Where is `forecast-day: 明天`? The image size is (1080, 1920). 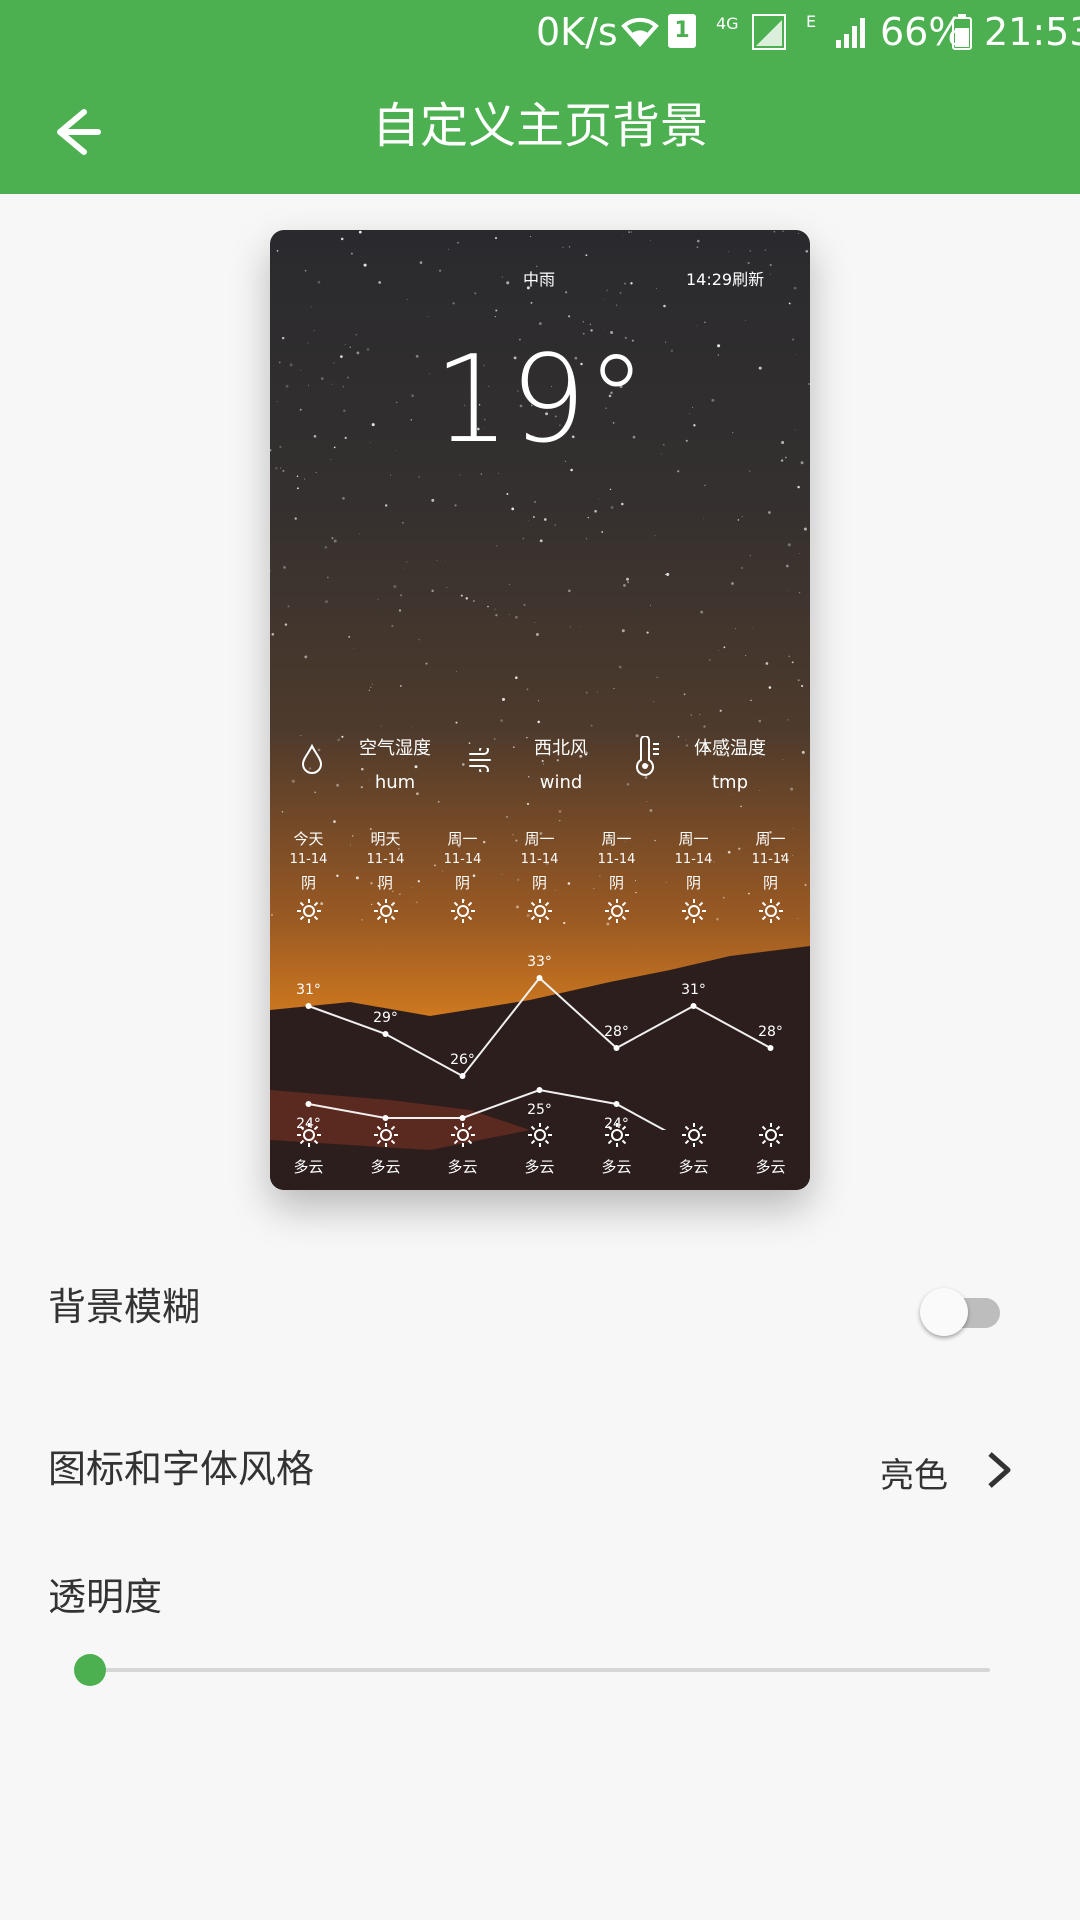
forecast-day: 明天 is located at coordinates (385, 839).